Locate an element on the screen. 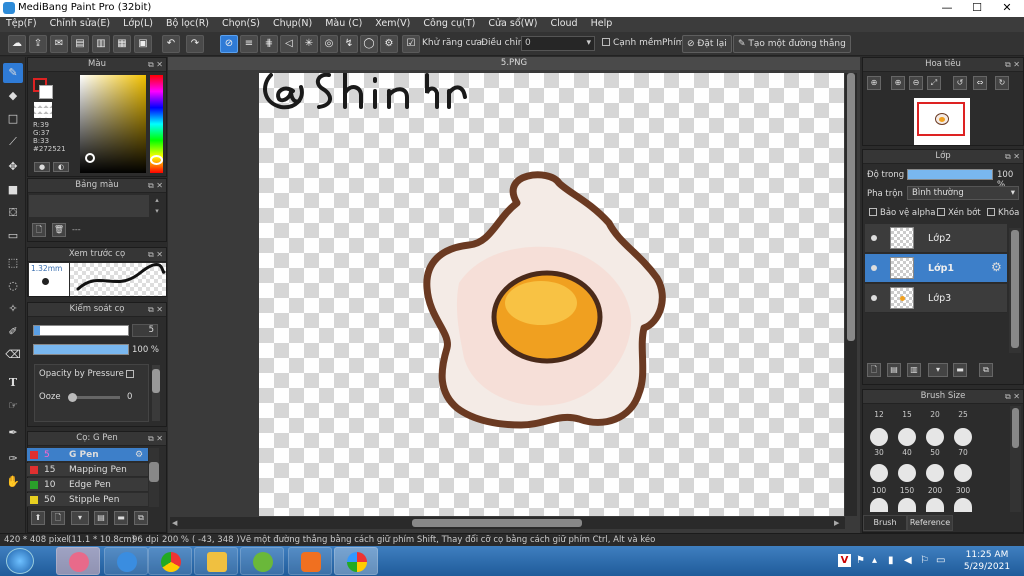  color-mode-button: ● is located at coordinates (42, 167).